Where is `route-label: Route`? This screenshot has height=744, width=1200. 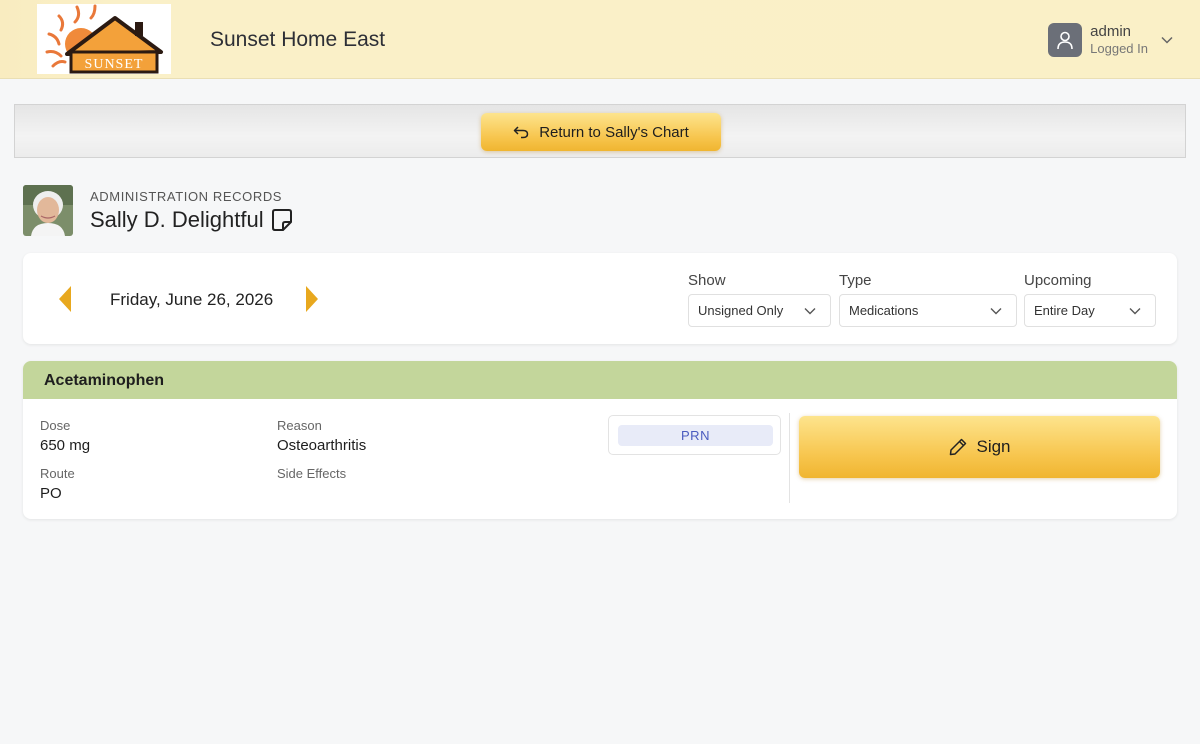
route-label: Route is located at coordinates (57, 473).